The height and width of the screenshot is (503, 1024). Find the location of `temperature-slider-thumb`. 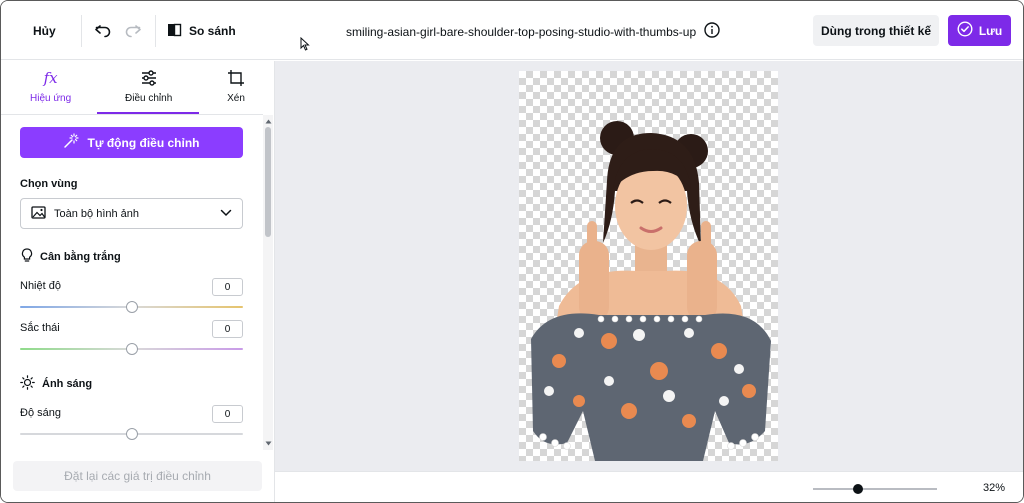

temperature-slider-thumb is located at coordinates (131, 307).